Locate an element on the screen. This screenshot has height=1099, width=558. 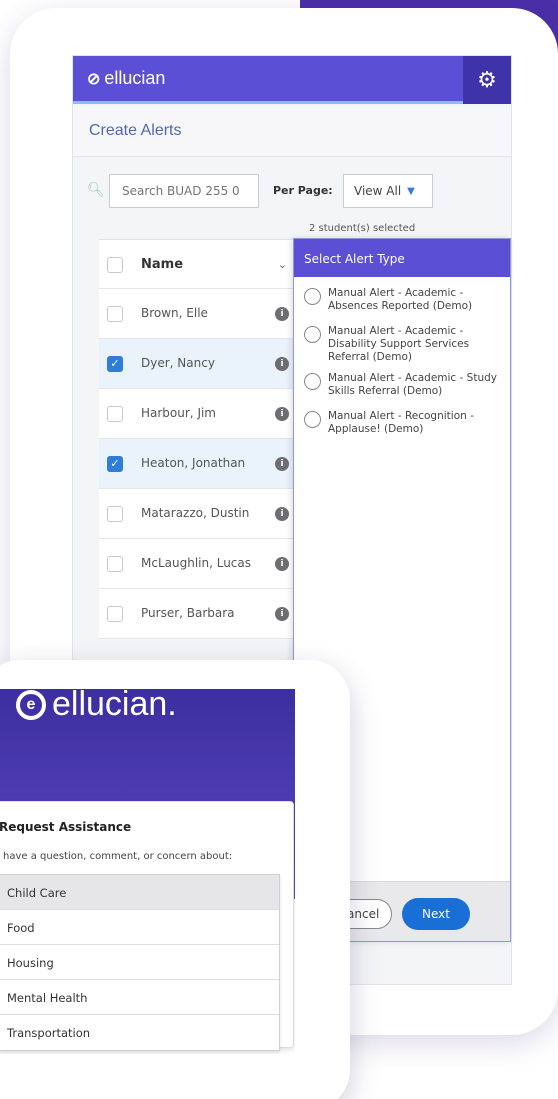
topic-option: Housing is located at coordinates (139, 962).